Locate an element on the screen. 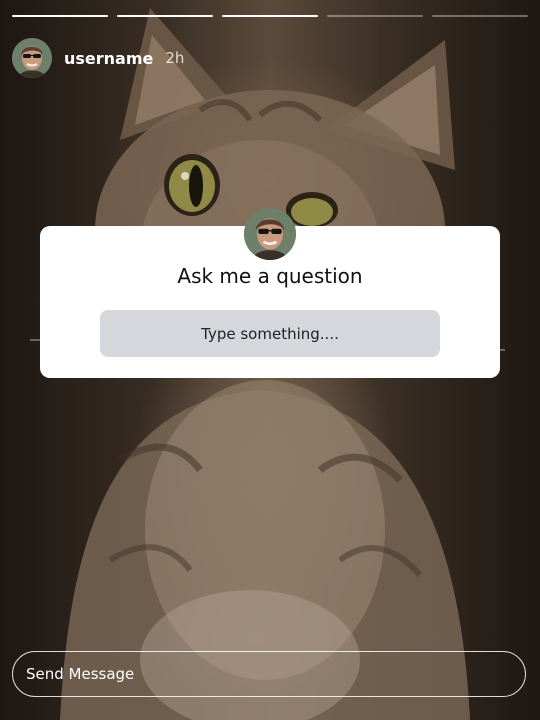 The width and height of the screenshot is (540, 720). story-header: username 2h is located at coordinates (98, 58).